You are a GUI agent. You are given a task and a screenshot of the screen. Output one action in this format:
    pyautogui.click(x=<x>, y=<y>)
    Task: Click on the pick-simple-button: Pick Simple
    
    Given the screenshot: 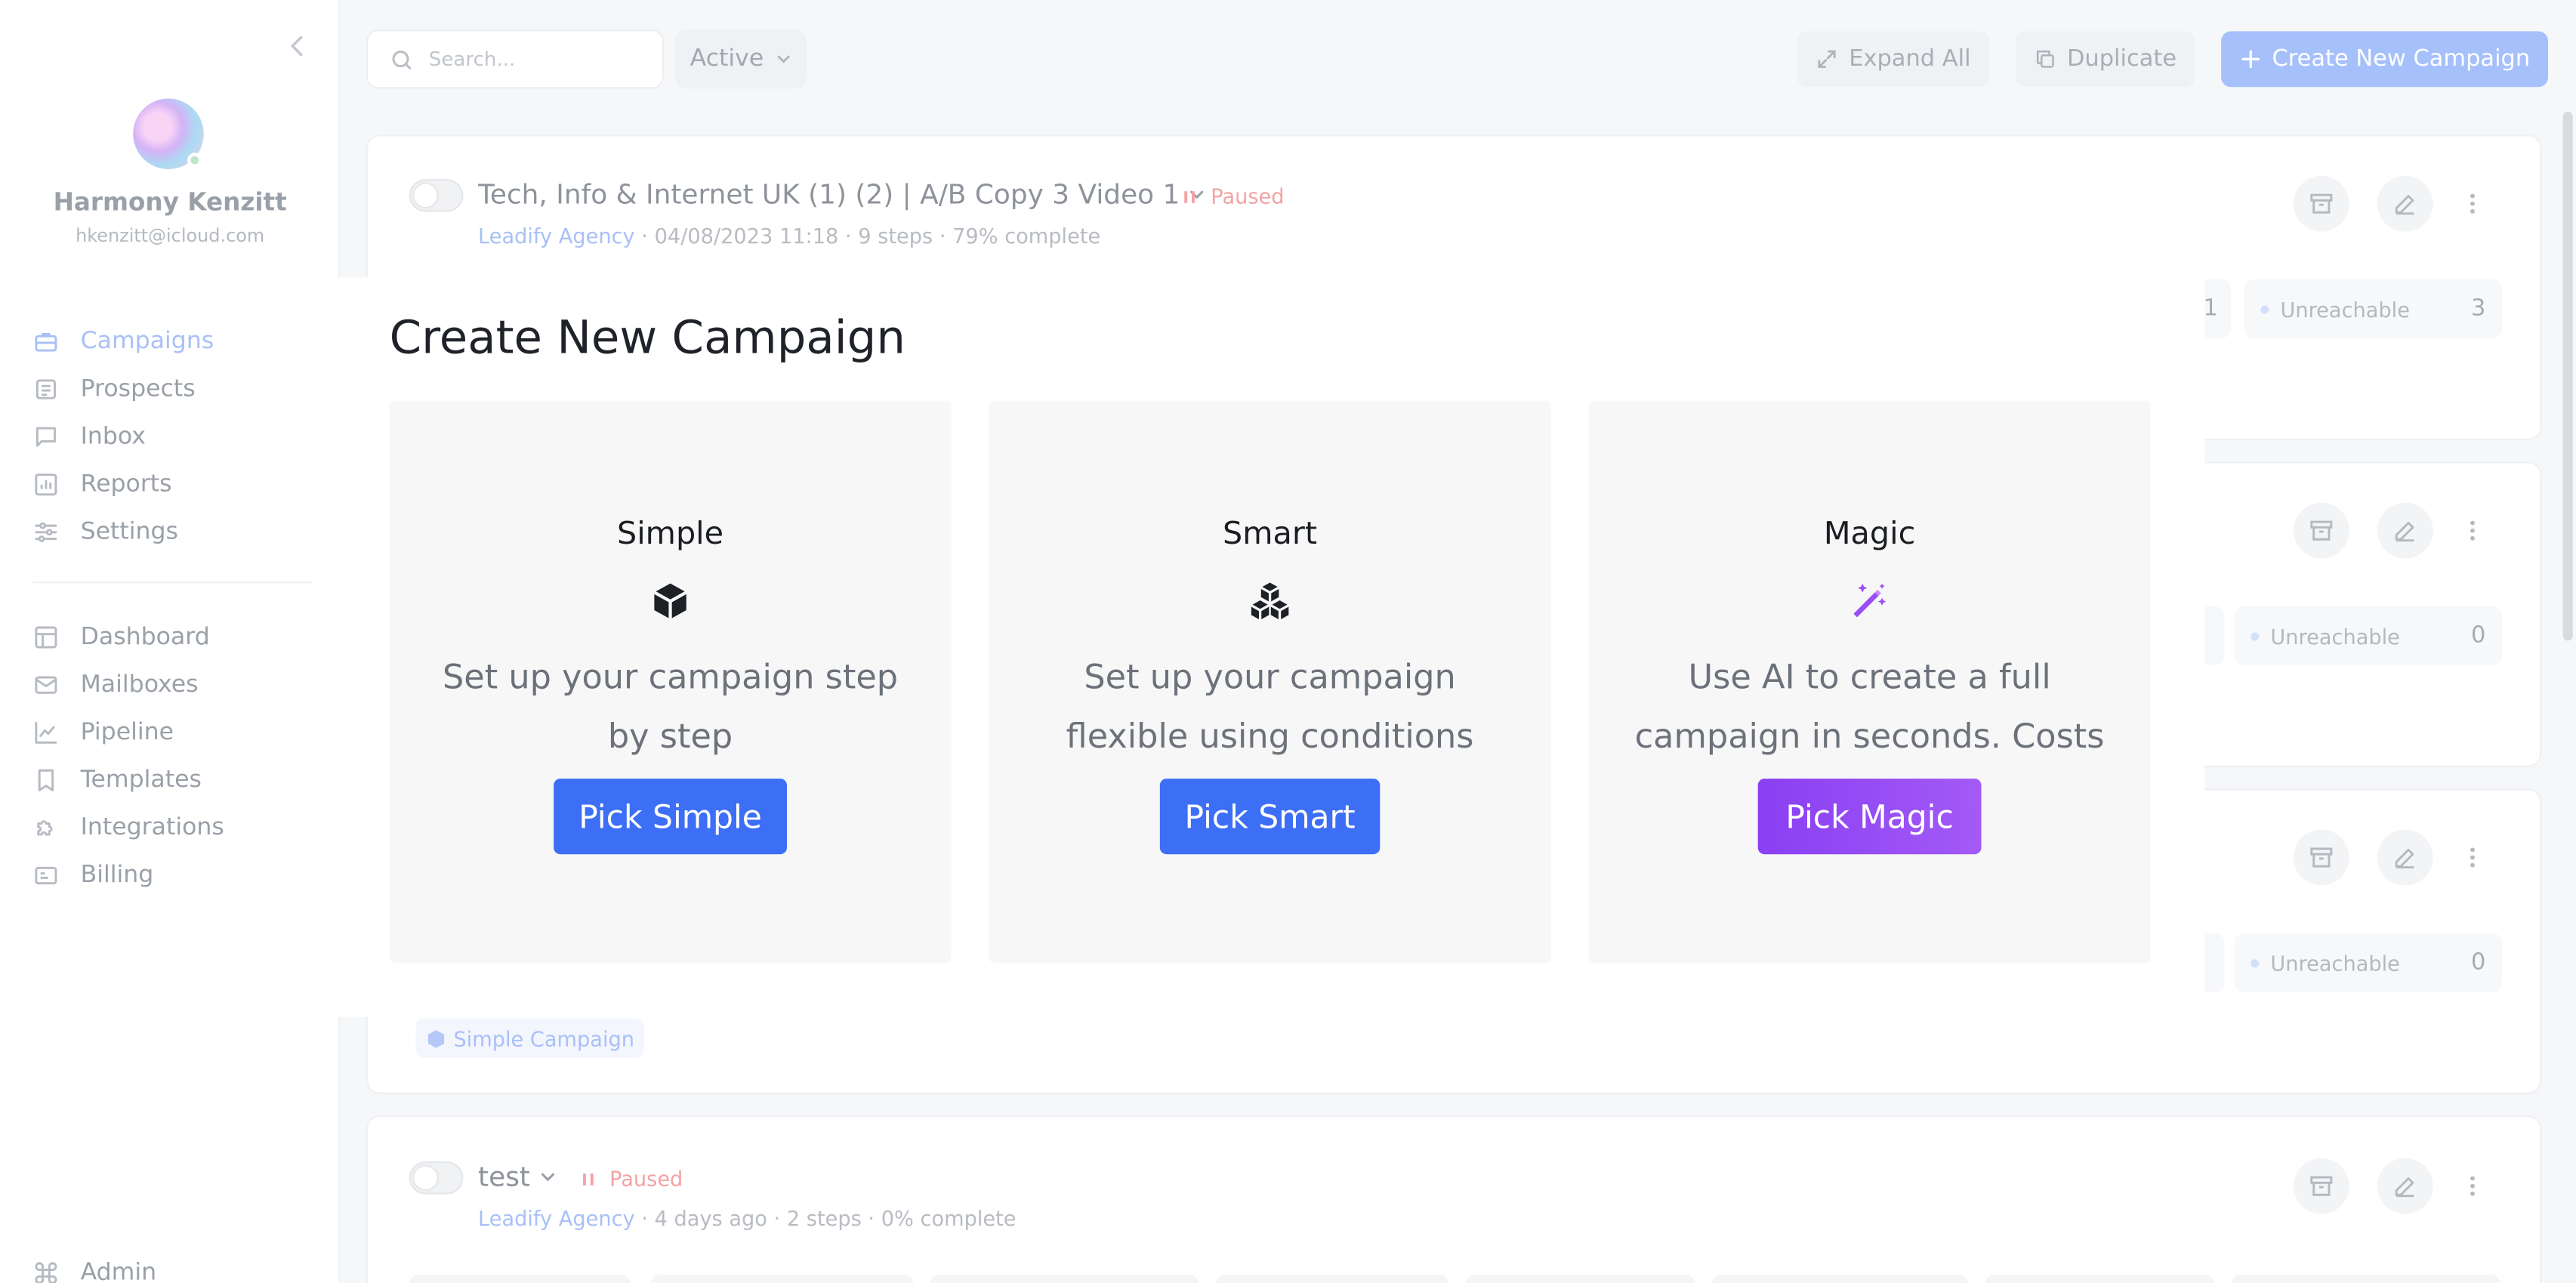 What is the action you would take?
    pyautogui.click(x=671, y=817)
    